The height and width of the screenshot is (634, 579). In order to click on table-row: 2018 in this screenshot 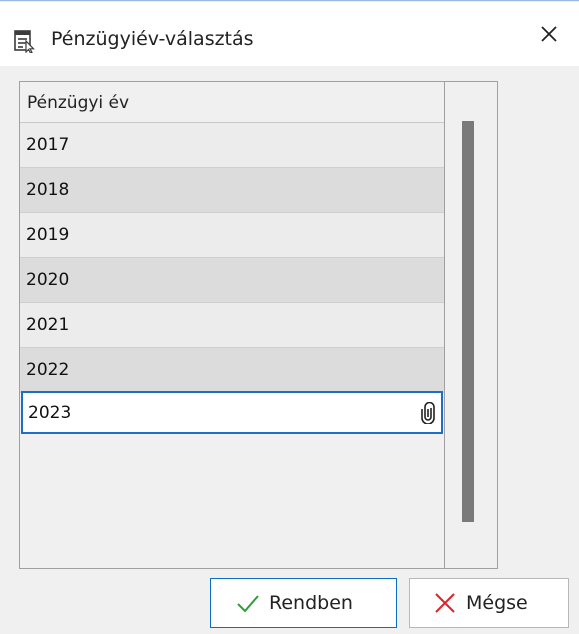, I will do `click(232, 190)`.